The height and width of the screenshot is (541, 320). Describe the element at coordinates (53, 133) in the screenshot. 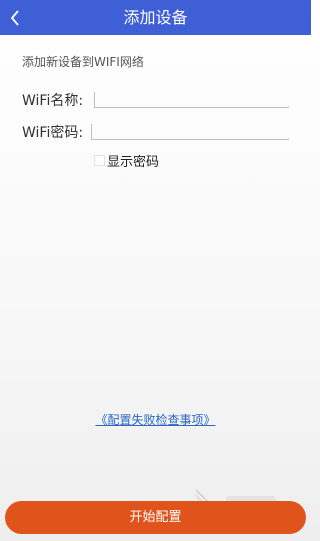

I see `wifi-password-label: WiFi密码:` at that location.